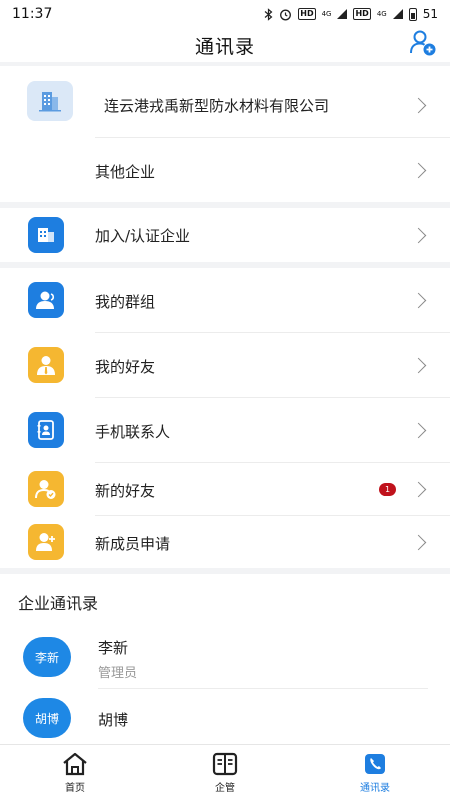  What do you see at coordinates (46, 235) in the screenshot?
I see `building-icon` at bounding box center [46, 235].